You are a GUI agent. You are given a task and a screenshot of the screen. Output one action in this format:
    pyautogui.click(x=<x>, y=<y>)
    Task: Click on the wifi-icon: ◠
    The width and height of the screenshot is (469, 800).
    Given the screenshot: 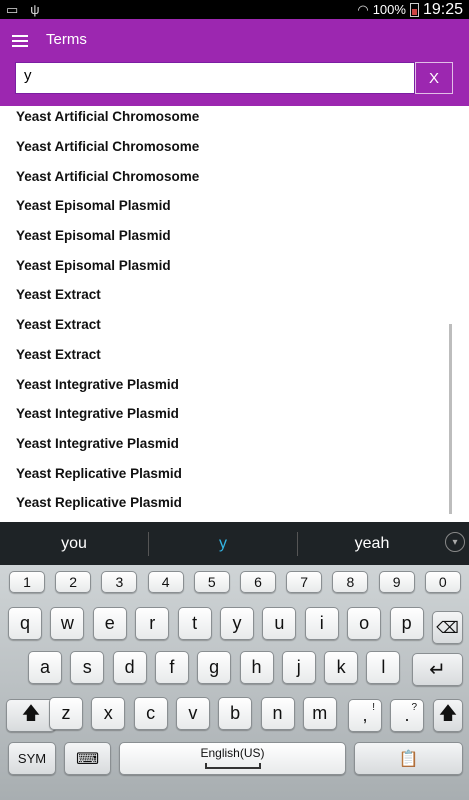 What is the action you would take?
    pyautogui.click(x=363, y=9)
    